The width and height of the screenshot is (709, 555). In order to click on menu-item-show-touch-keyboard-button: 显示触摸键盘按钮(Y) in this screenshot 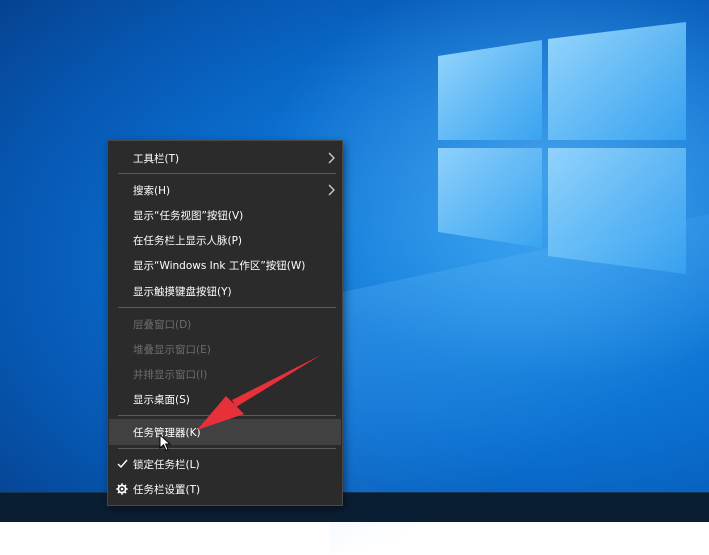, I will do `click(225, 291)`.